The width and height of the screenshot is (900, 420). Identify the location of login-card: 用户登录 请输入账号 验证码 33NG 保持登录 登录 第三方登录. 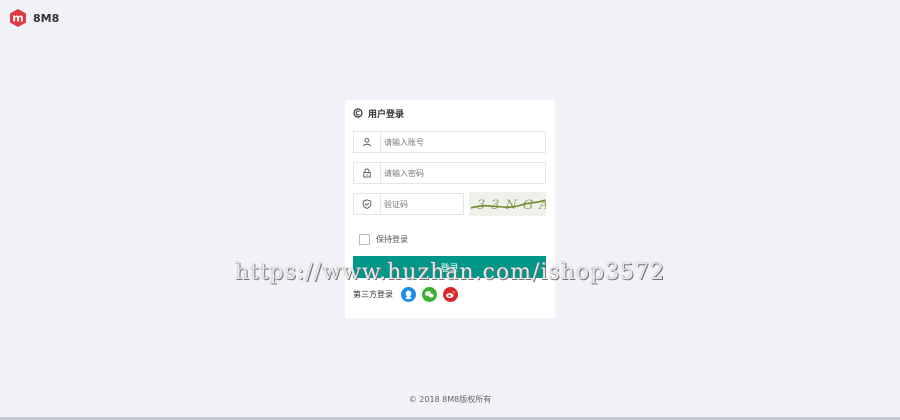
(450, 209).